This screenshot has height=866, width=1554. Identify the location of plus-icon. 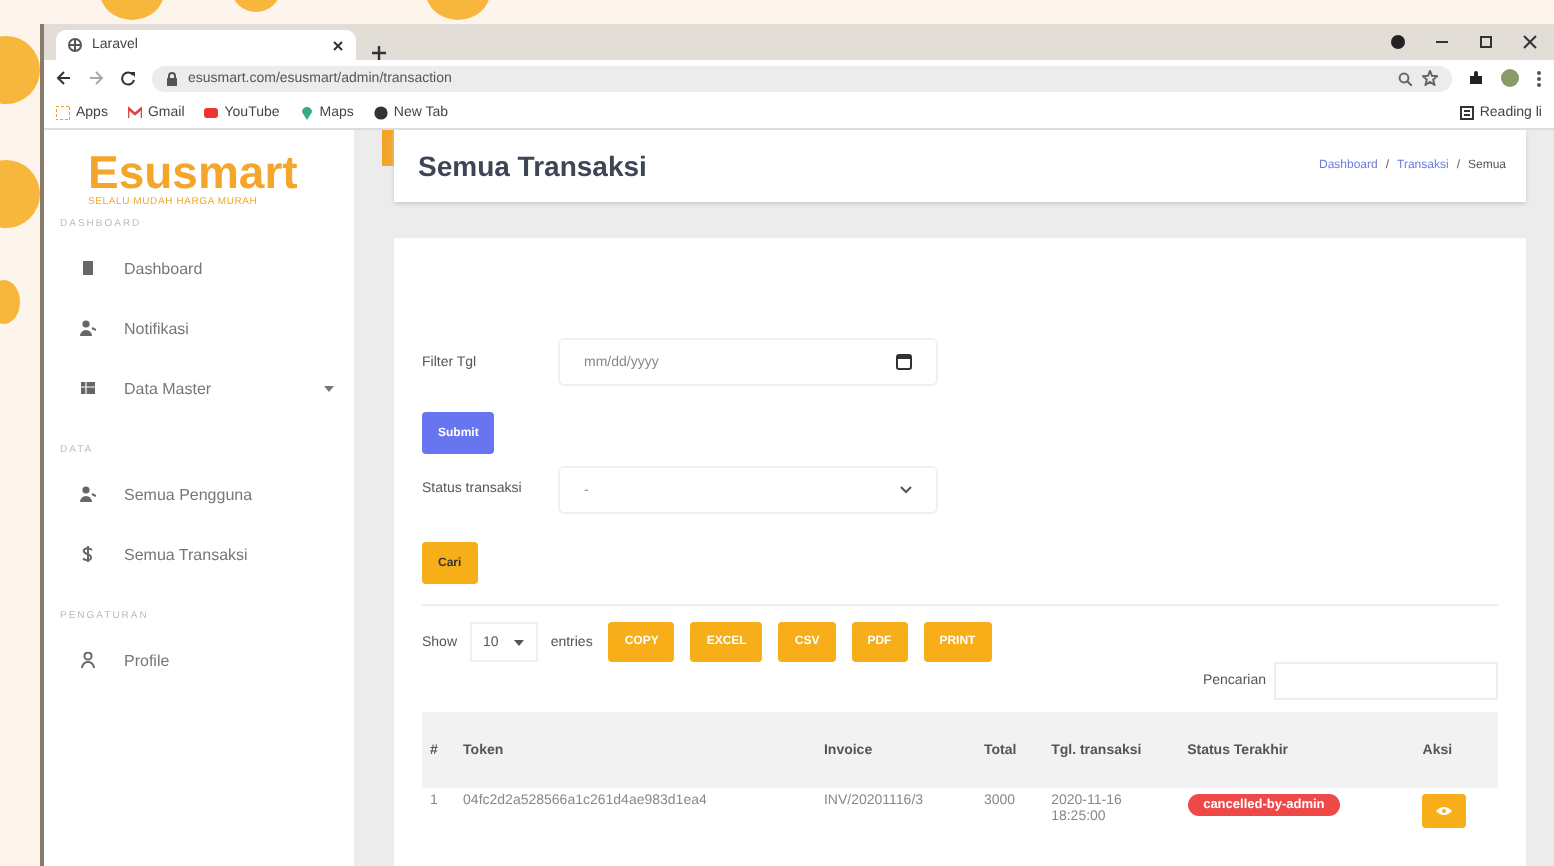
(379, 53).